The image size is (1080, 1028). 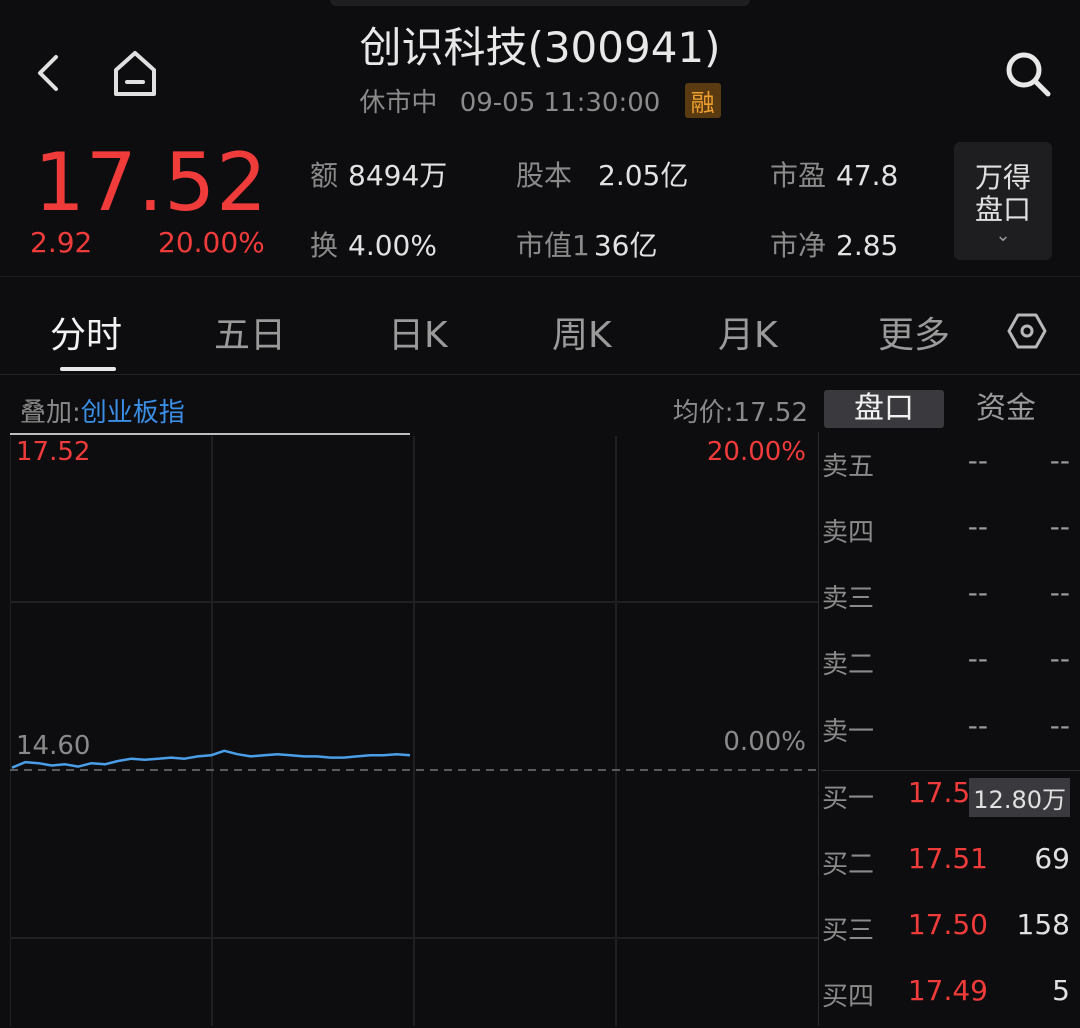 I want to click on chevron-down-icon: ⌄, so click(x=1003, y=235).